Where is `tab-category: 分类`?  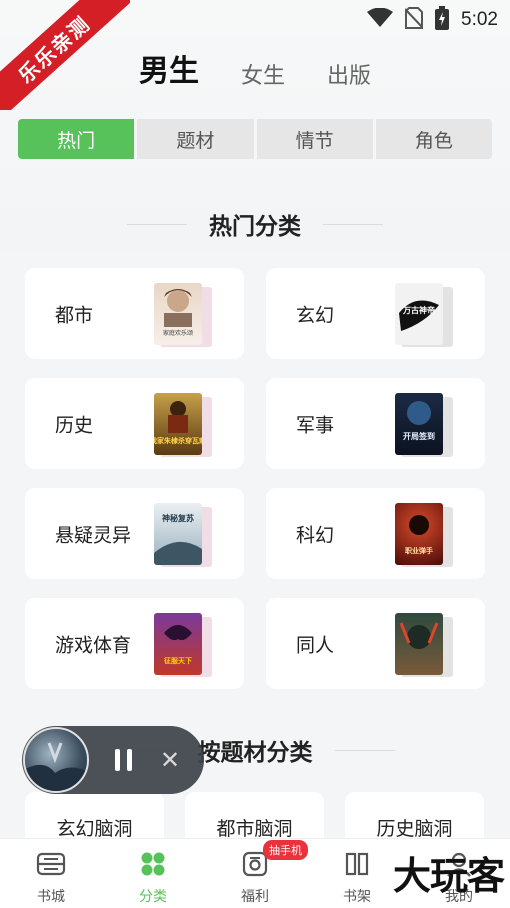
tab-category: 分类 is located at coordinates (153, 873).